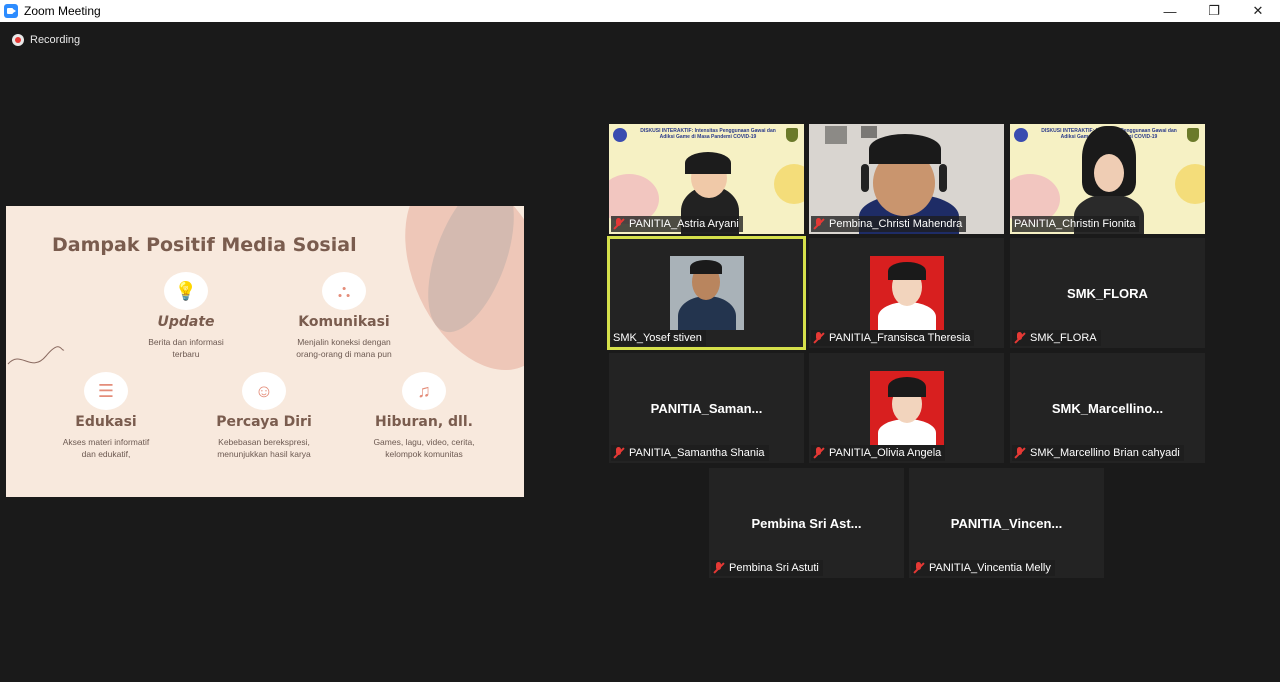  Describe the element at coordinates (677, 224) in the screenshot. I see `participant-name-label: PANITIA_Astria Aryani` at that location.